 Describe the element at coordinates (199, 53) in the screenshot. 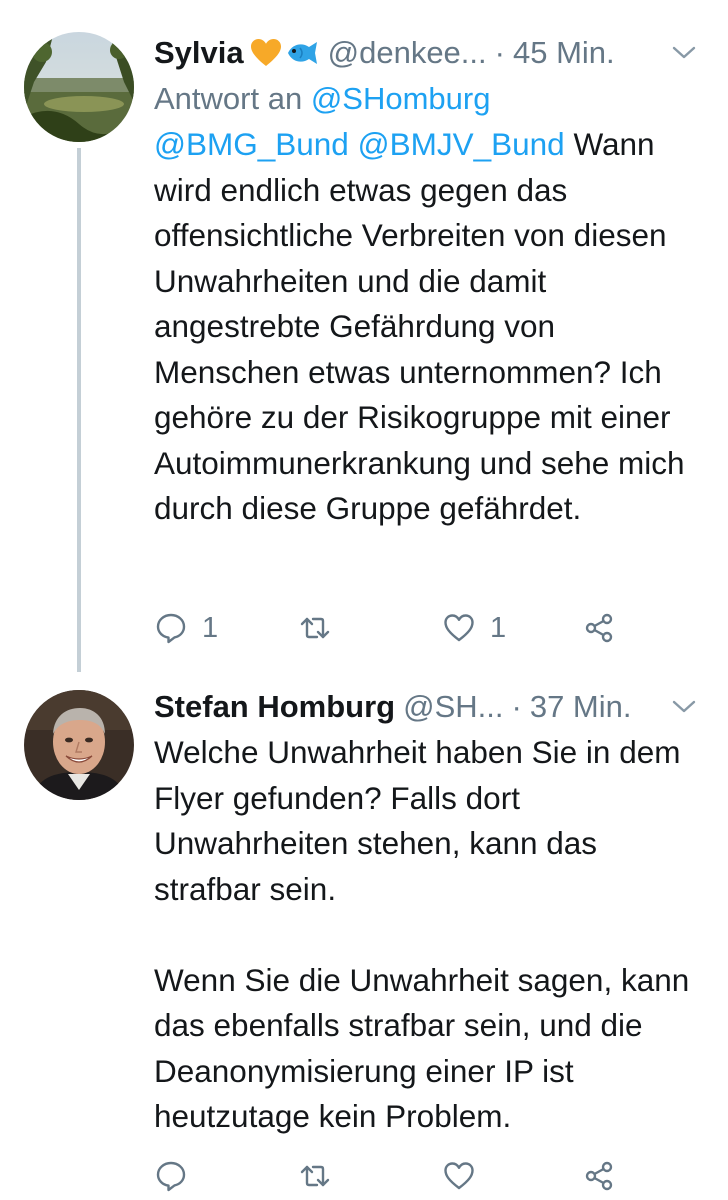

I see `display-name: Sylvia` at that location.